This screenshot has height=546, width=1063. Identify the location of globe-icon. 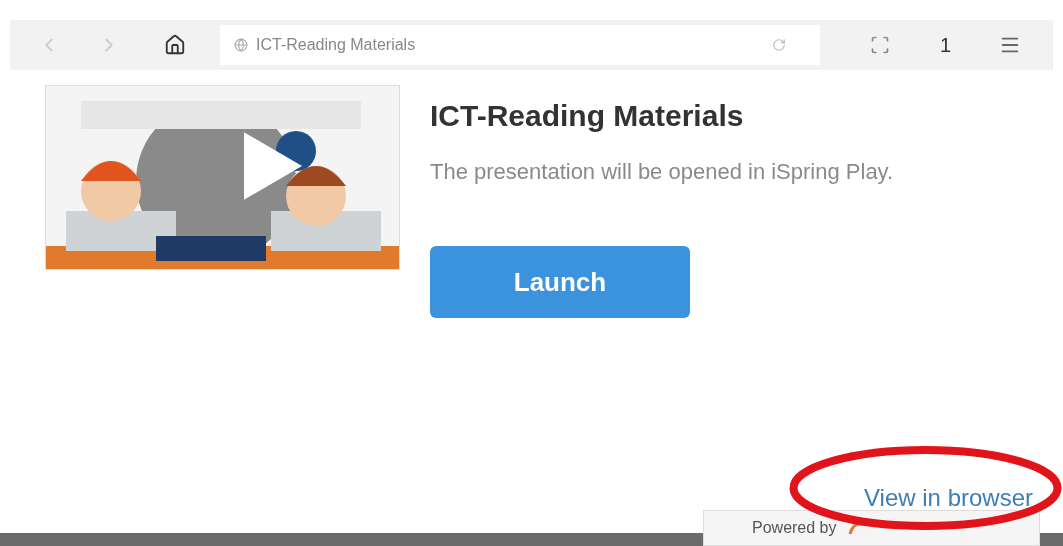
(241, 45).